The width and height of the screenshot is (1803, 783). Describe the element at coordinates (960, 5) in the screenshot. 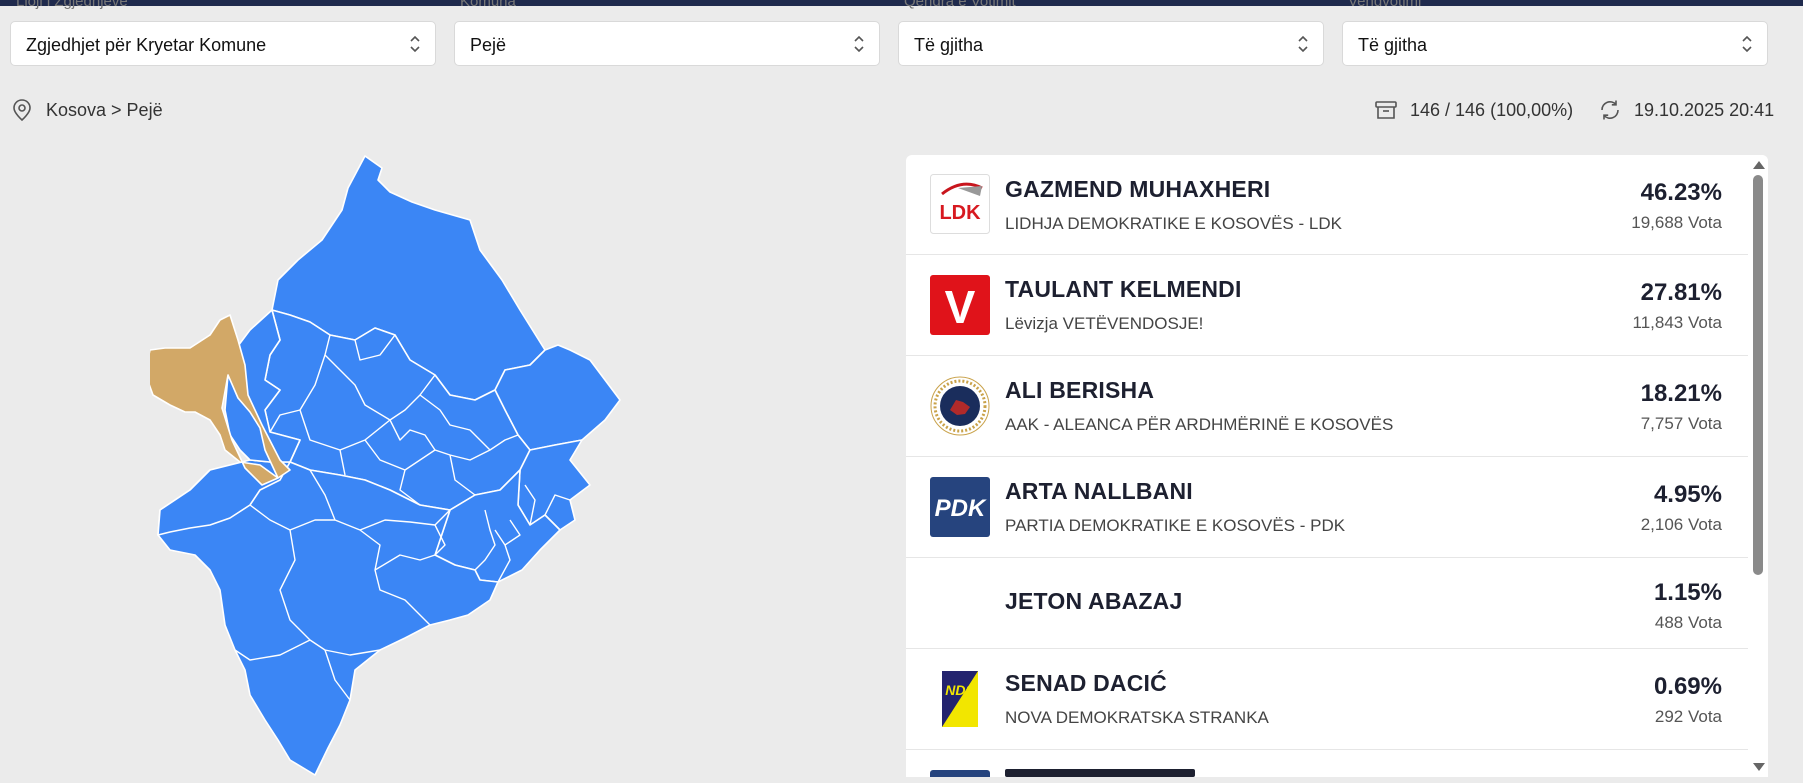

I see `filter-label: Qendra e Votimit` at that location.